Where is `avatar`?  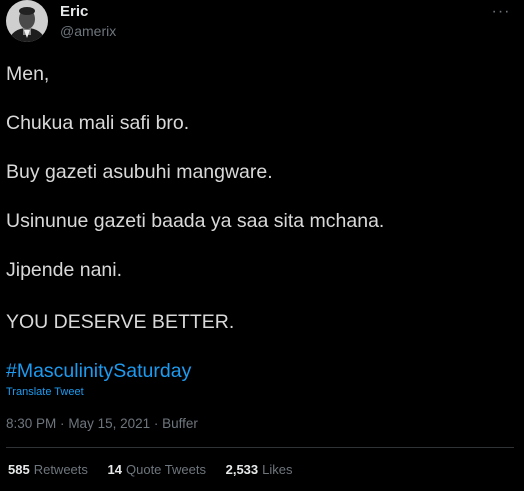
avatar is located at coordinates (27, 21).